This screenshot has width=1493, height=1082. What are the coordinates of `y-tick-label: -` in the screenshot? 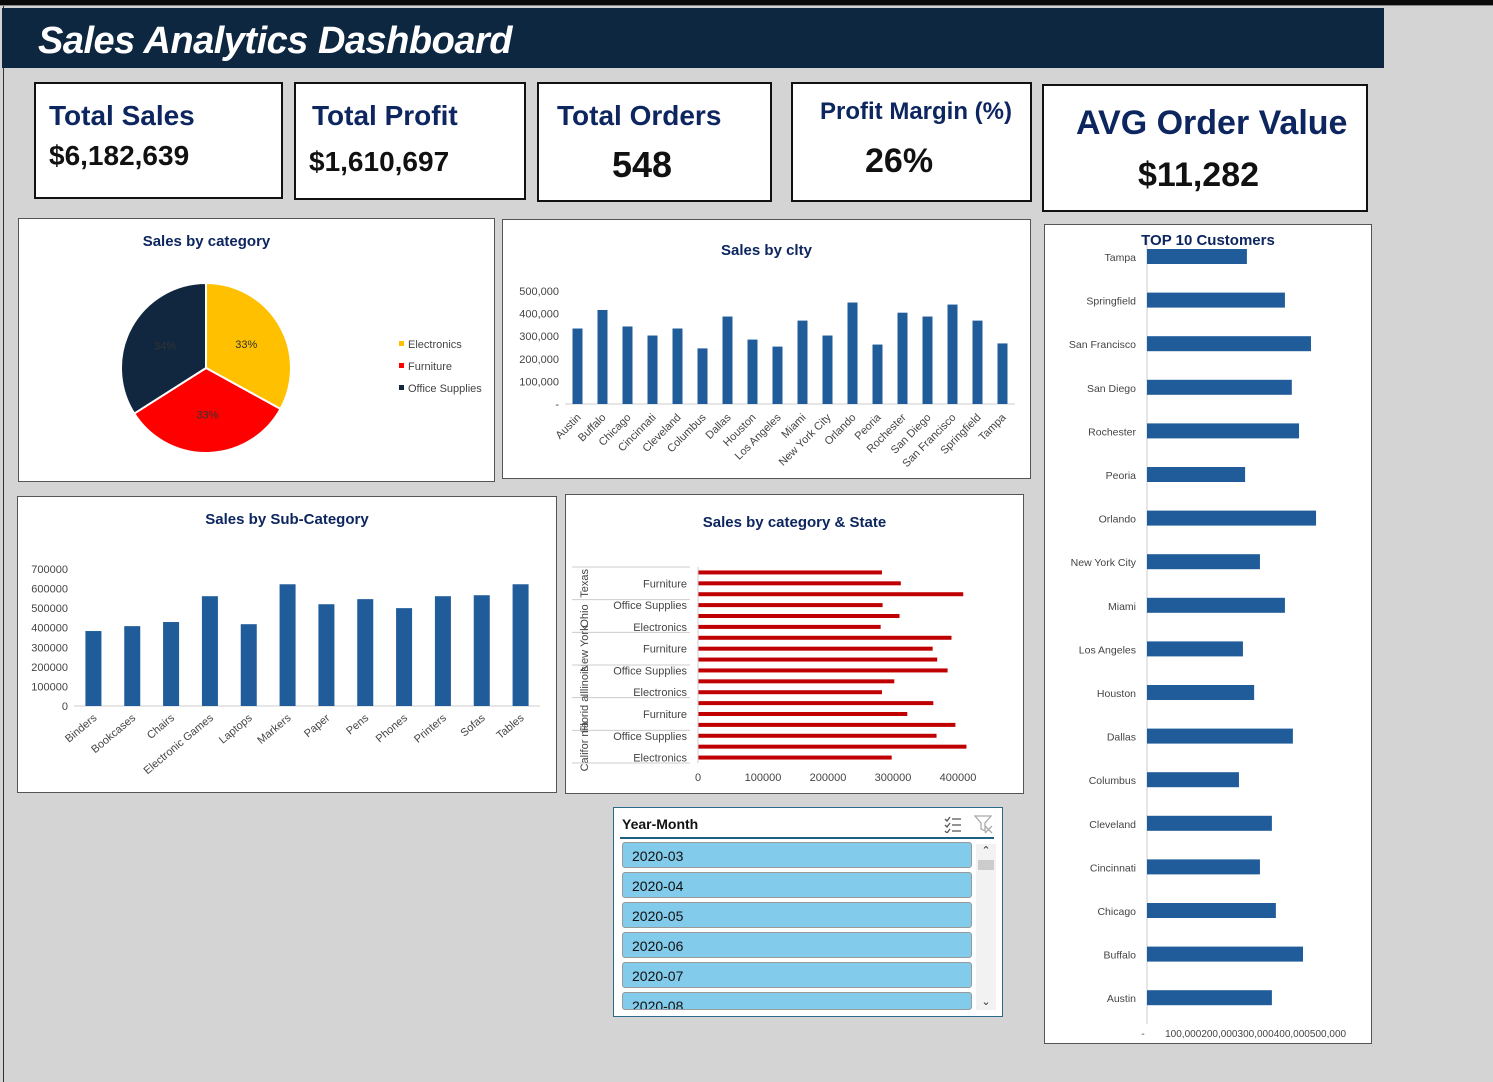 It's located at (557, 405).